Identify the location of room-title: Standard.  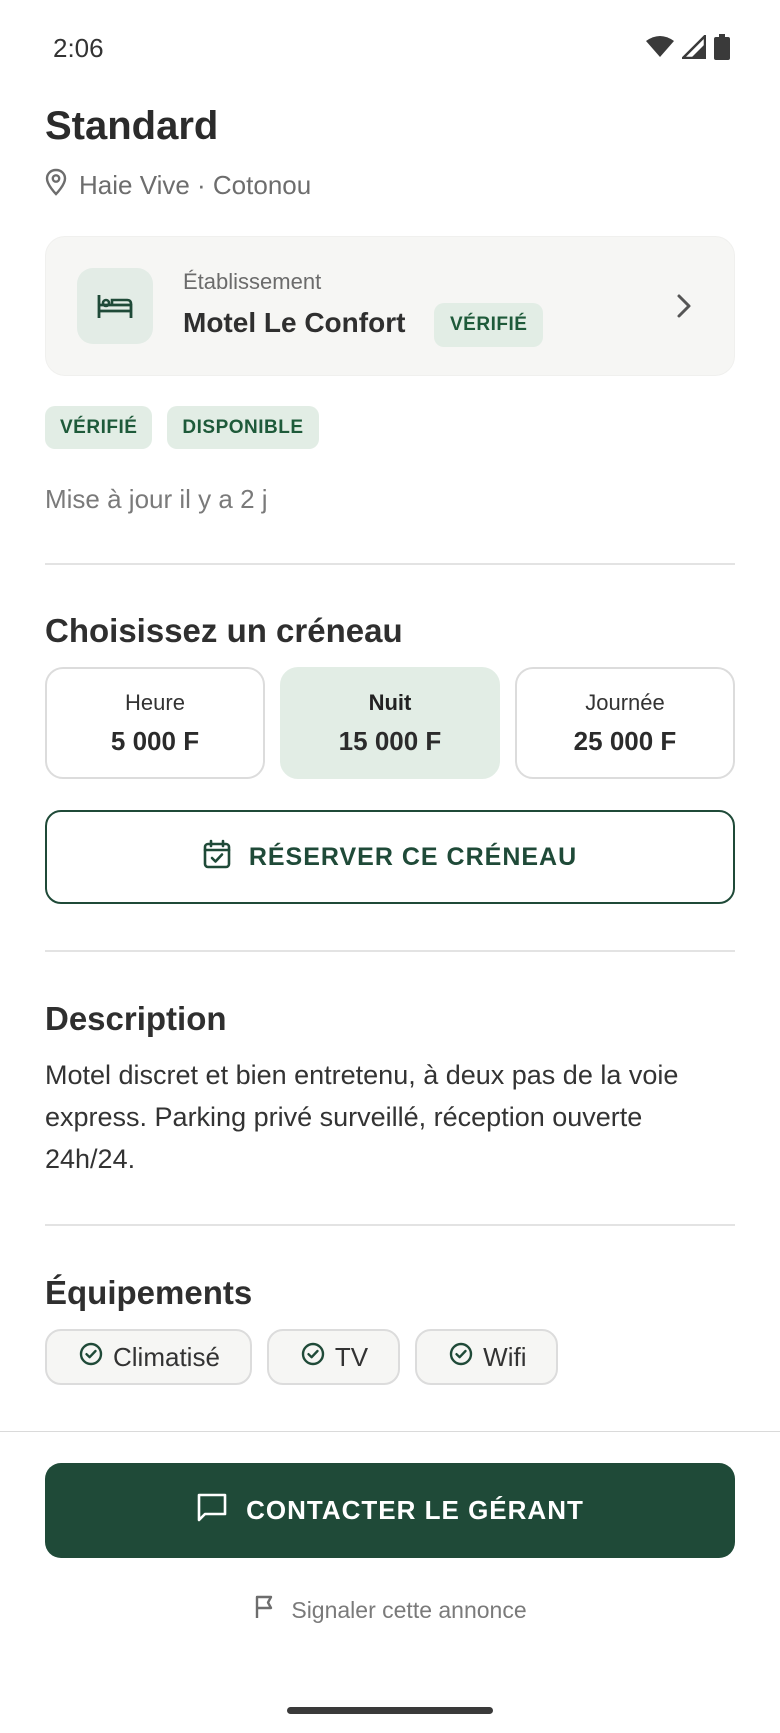
(132, 126).